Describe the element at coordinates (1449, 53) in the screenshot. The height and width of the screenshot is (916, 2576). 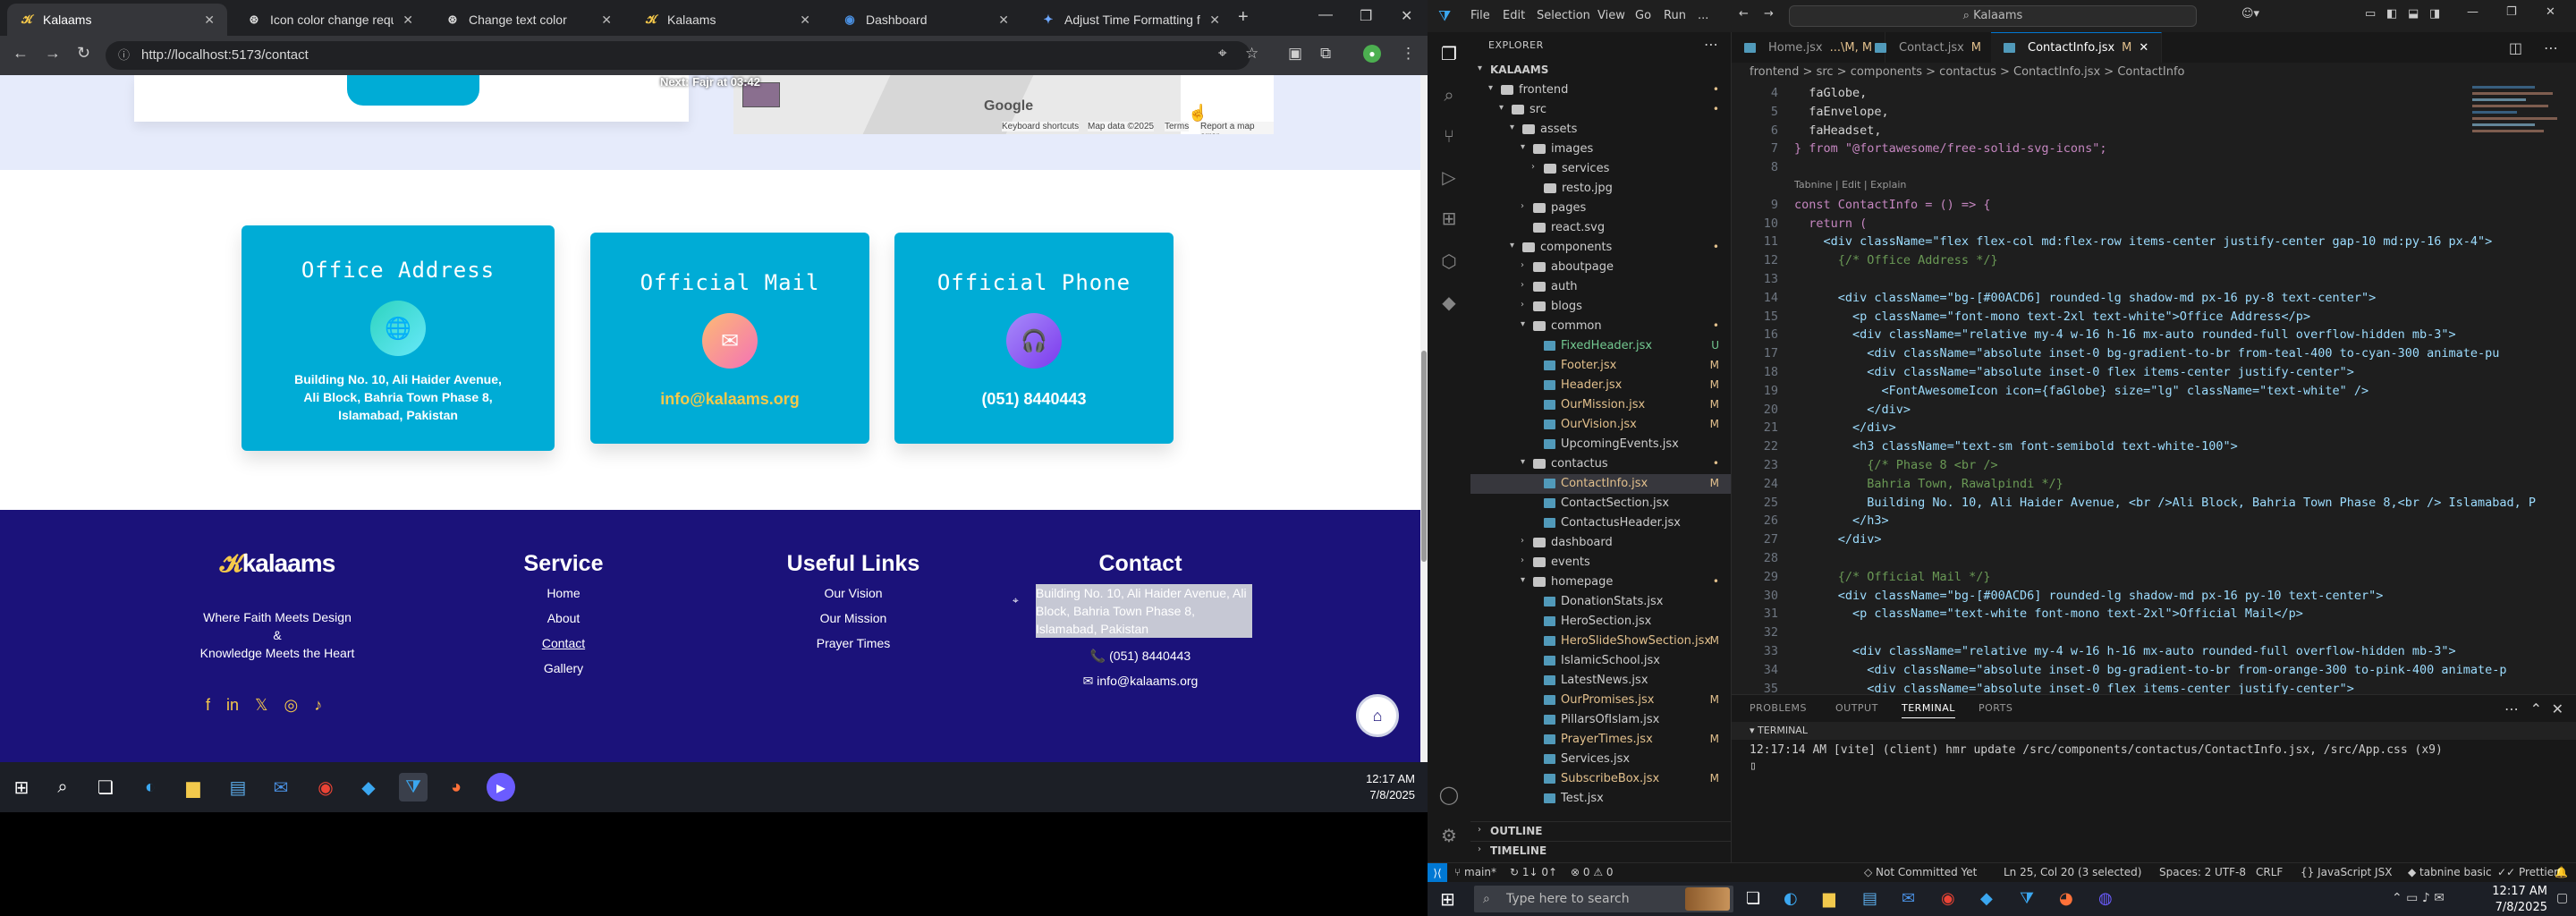
I see `explorer-icon: ❐` at that location.